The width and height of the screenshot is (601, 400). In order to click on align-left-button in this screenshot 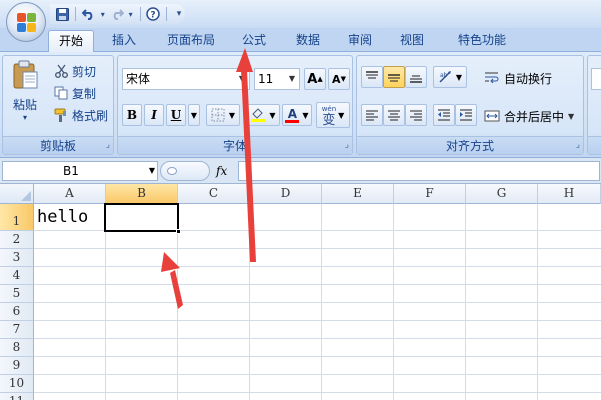, I will do `click(372, 115)`.